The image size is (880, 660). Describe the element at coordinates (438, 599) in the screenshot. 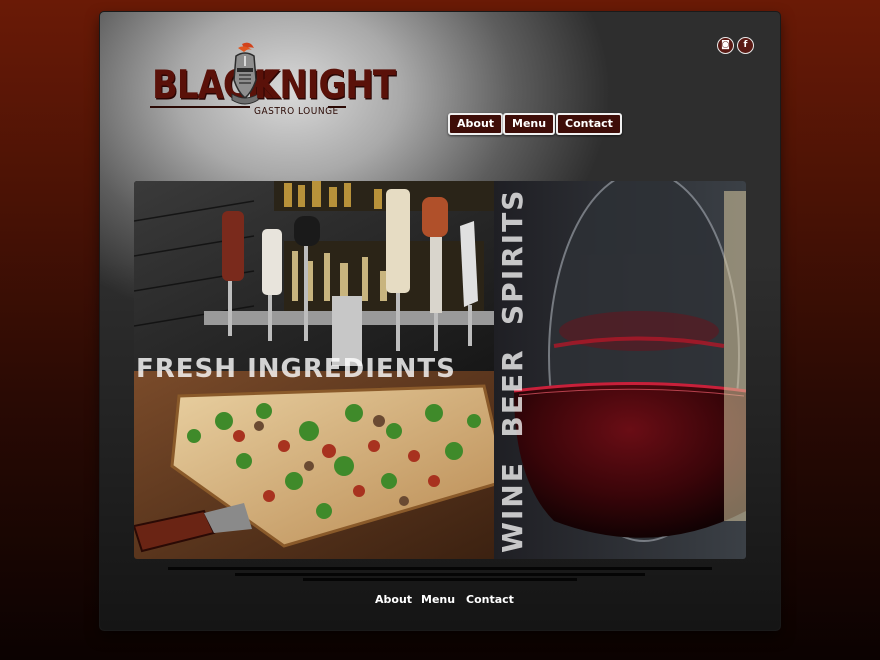

I see `footer-menu-link: Menu` at that location.